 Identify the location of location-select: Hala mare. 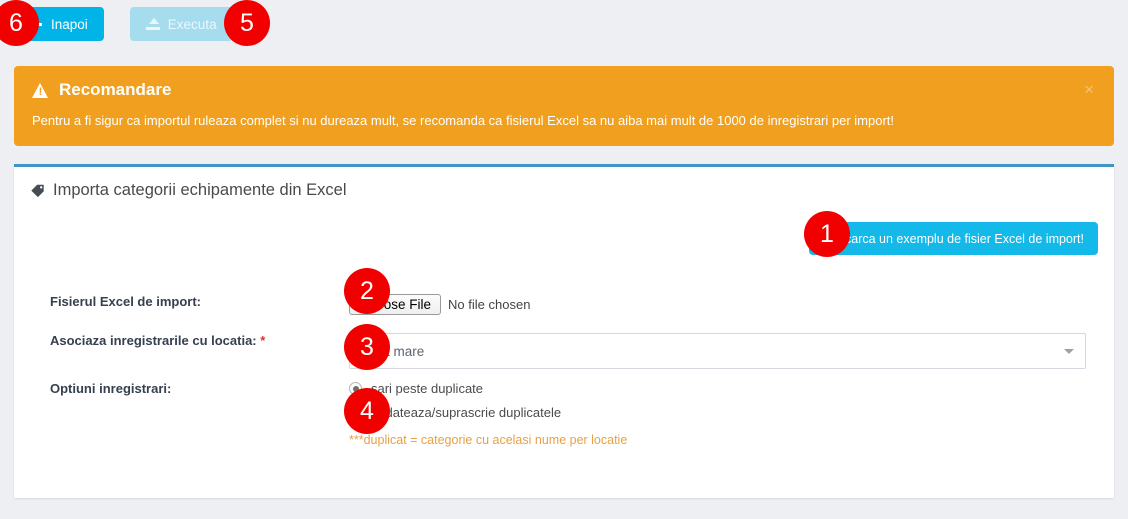
(717, 351).